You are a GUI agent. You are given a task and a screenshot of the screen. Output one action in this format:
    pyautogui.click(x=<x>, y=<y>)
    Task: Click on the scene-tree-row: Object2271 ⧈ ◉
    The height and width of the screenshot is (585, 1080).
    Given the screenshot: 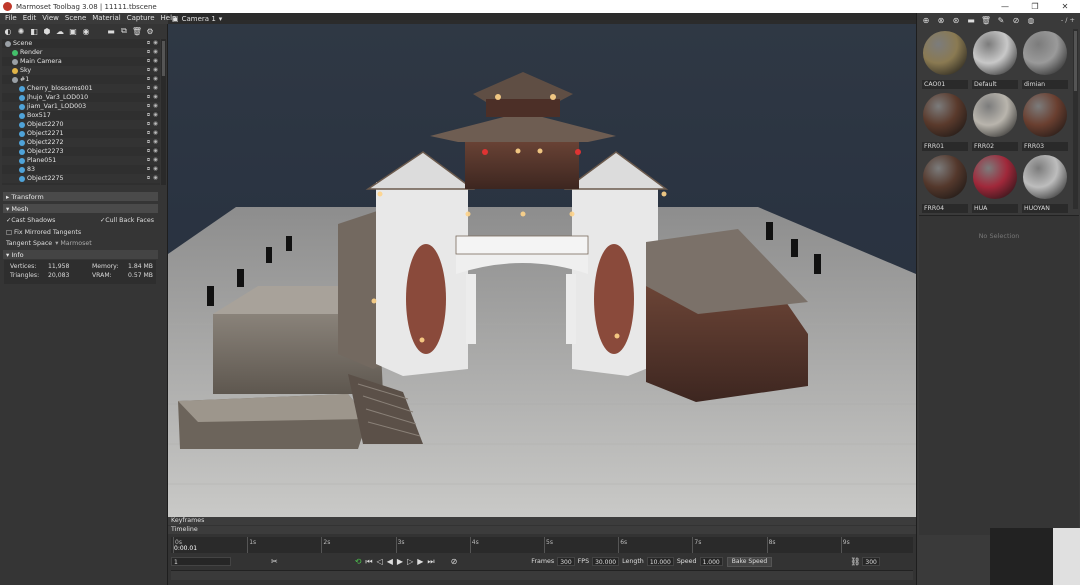 What is the action you would take?
    pyautogui.click(x=81, y=133)
    